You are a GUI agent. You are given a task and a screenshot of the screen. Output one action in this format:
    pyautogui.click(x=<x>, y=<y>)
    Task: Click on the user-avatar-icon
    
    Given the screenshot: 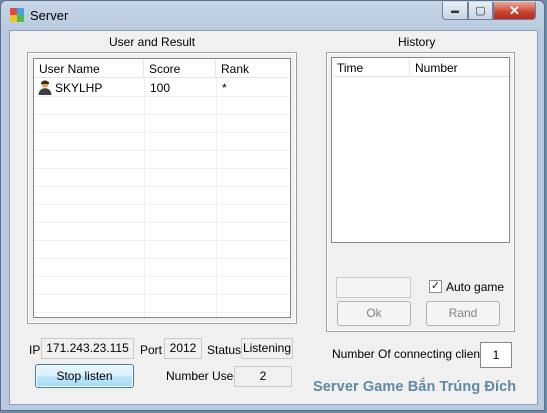 What is the action you would take?
    pyautogui.click(x=45, y=87)
    